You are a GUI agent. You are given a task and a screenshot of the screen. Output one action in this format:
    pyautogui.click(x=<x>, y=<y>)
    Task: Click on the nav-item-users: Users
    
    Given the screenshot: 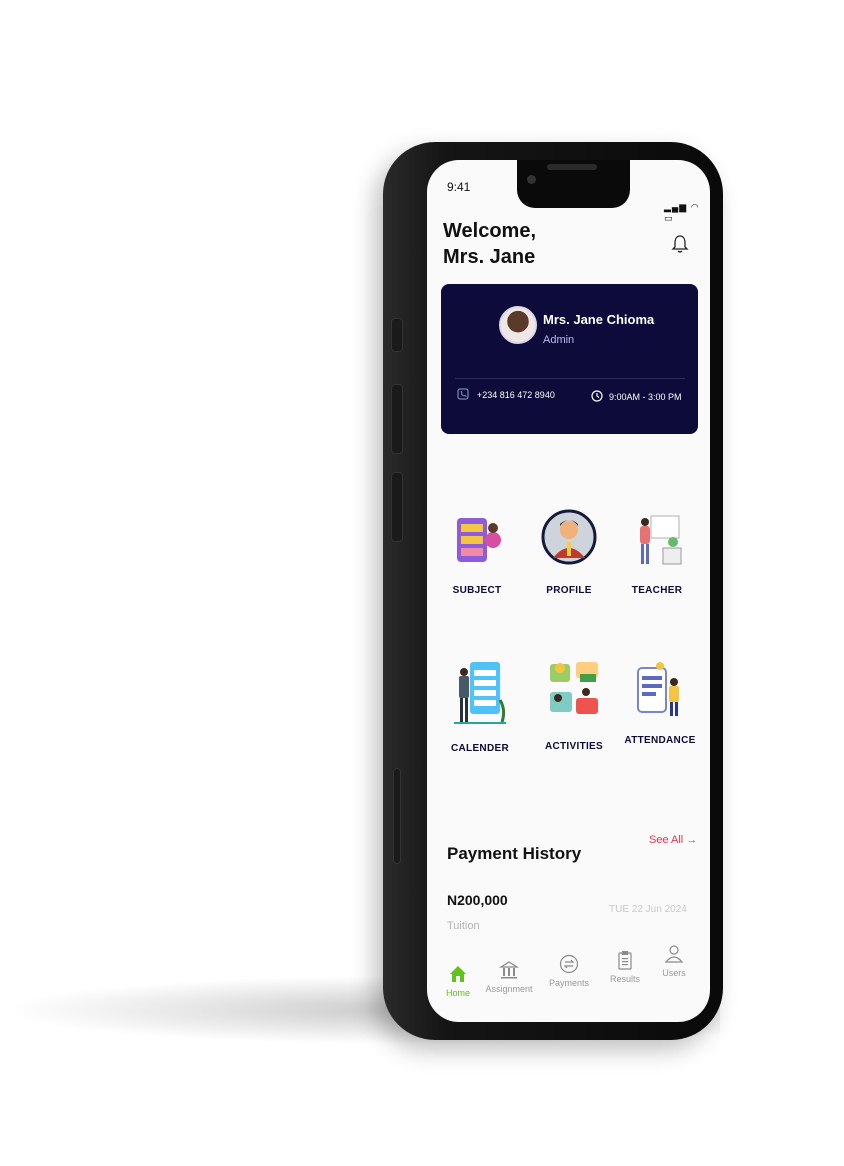 What is the action you would take?
    pyautogui.click(x=674, y=961)
    